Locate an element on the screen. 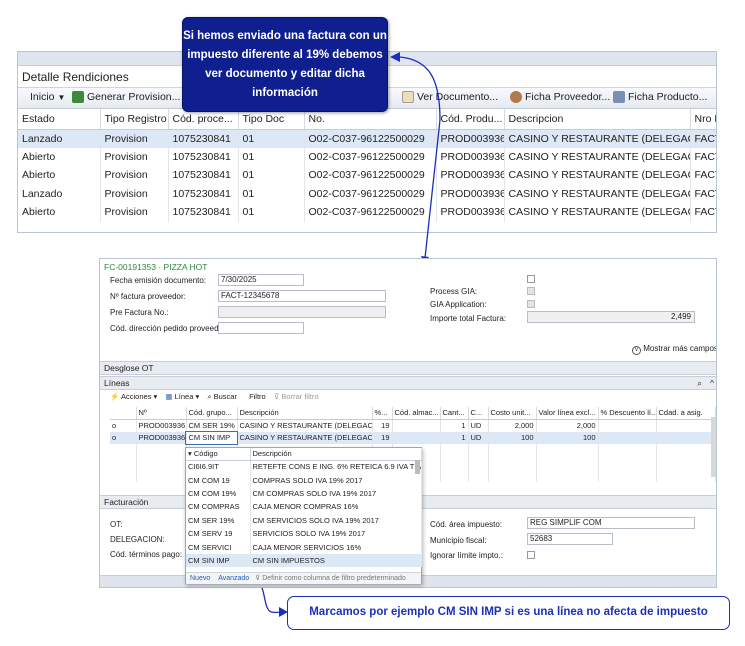 The image size is (745, 646). process-gia-checkbox is located at coordinates (531, 291).